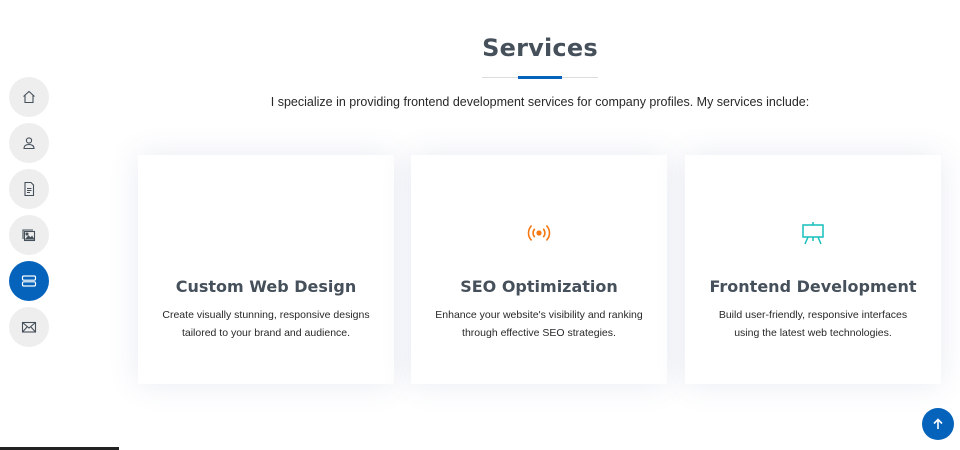 The image size is (960, 450). I want to click on section-header: Services, so click(540, 56).